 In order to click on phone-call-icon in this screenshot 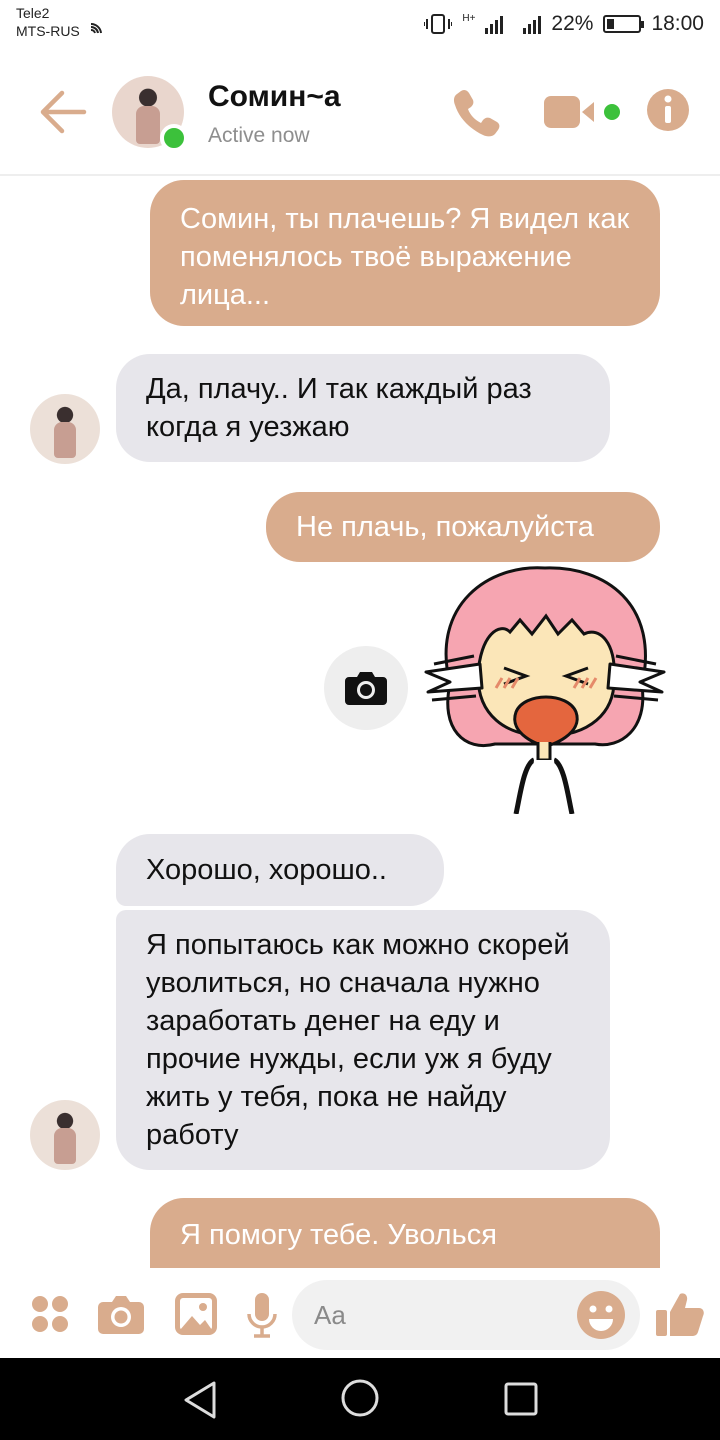, I will do `click(476, 115)`.